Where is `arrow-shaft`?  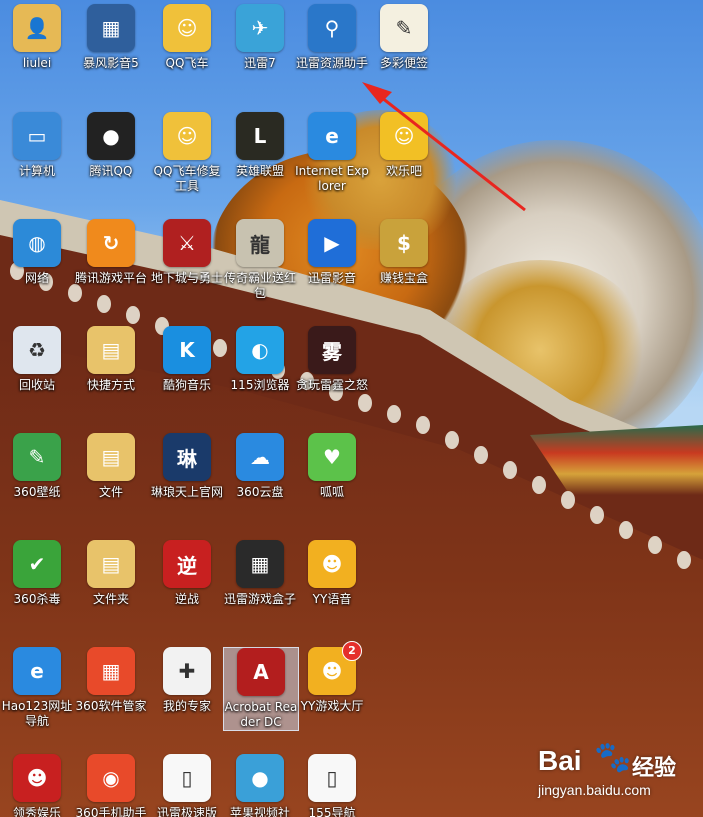 arrow-shaft is located at coordinates (448, 150).